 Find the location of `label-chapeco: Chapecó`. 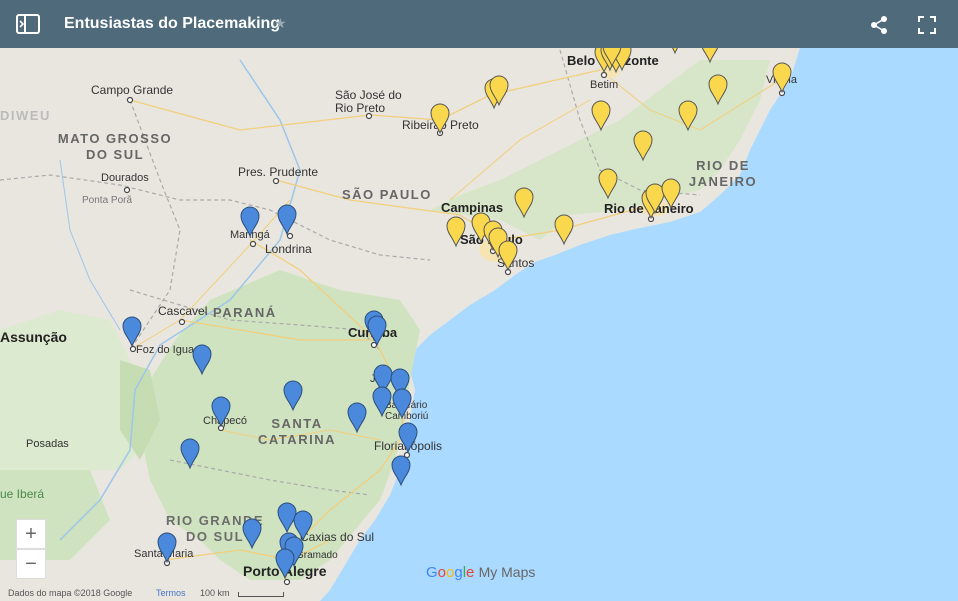

label-chapeco: Chapecó is located at coordinates (225, 421).